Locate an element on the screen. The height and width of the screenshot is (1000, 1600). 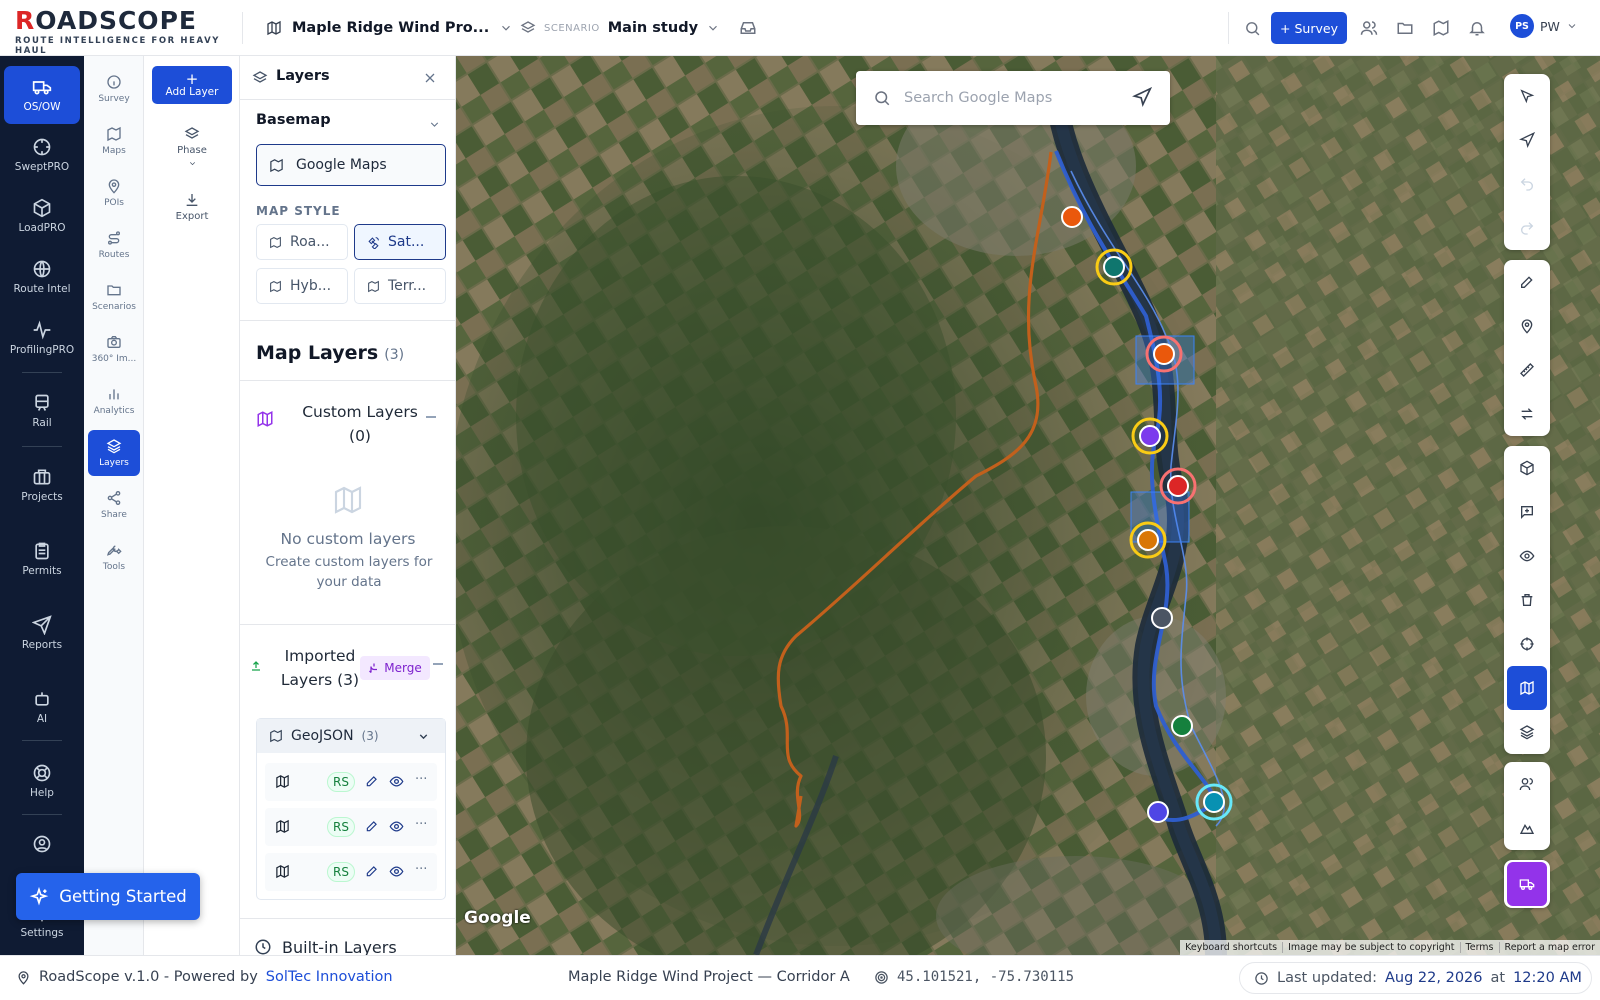
swap-tool is located at coordinates (1527, 414).